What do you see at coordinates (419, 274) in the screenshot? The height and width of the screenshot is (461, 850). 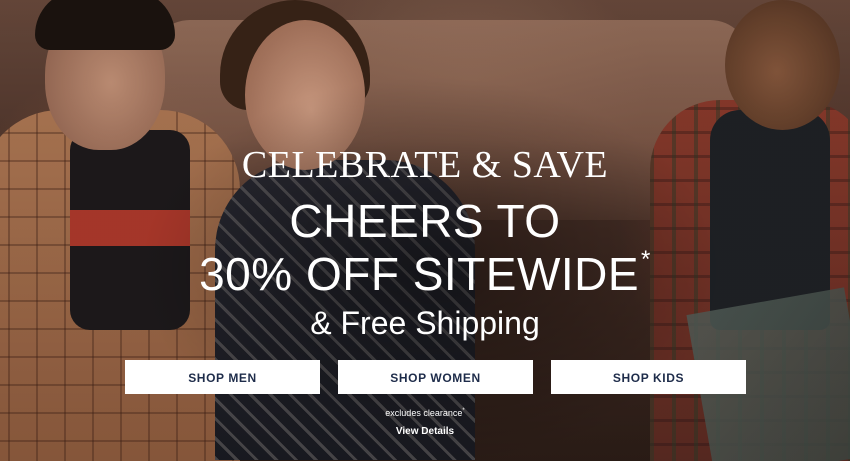 I see `promo-headline-offer: 30% OFF SITEWIDE` at bounding box center [419, 274].